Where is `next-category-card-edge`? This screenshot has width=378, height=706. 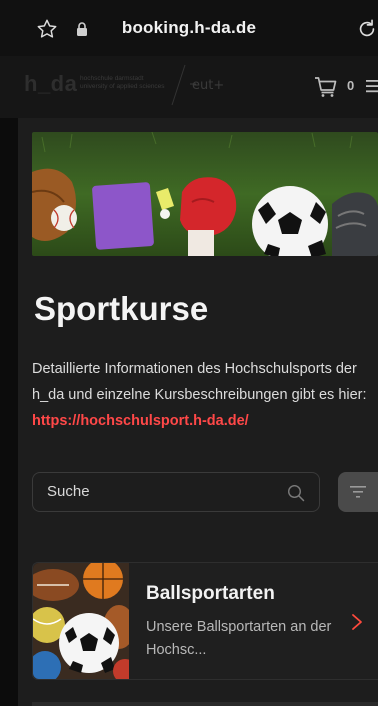
next-category-card-edge is located at coordinates (205, 704).